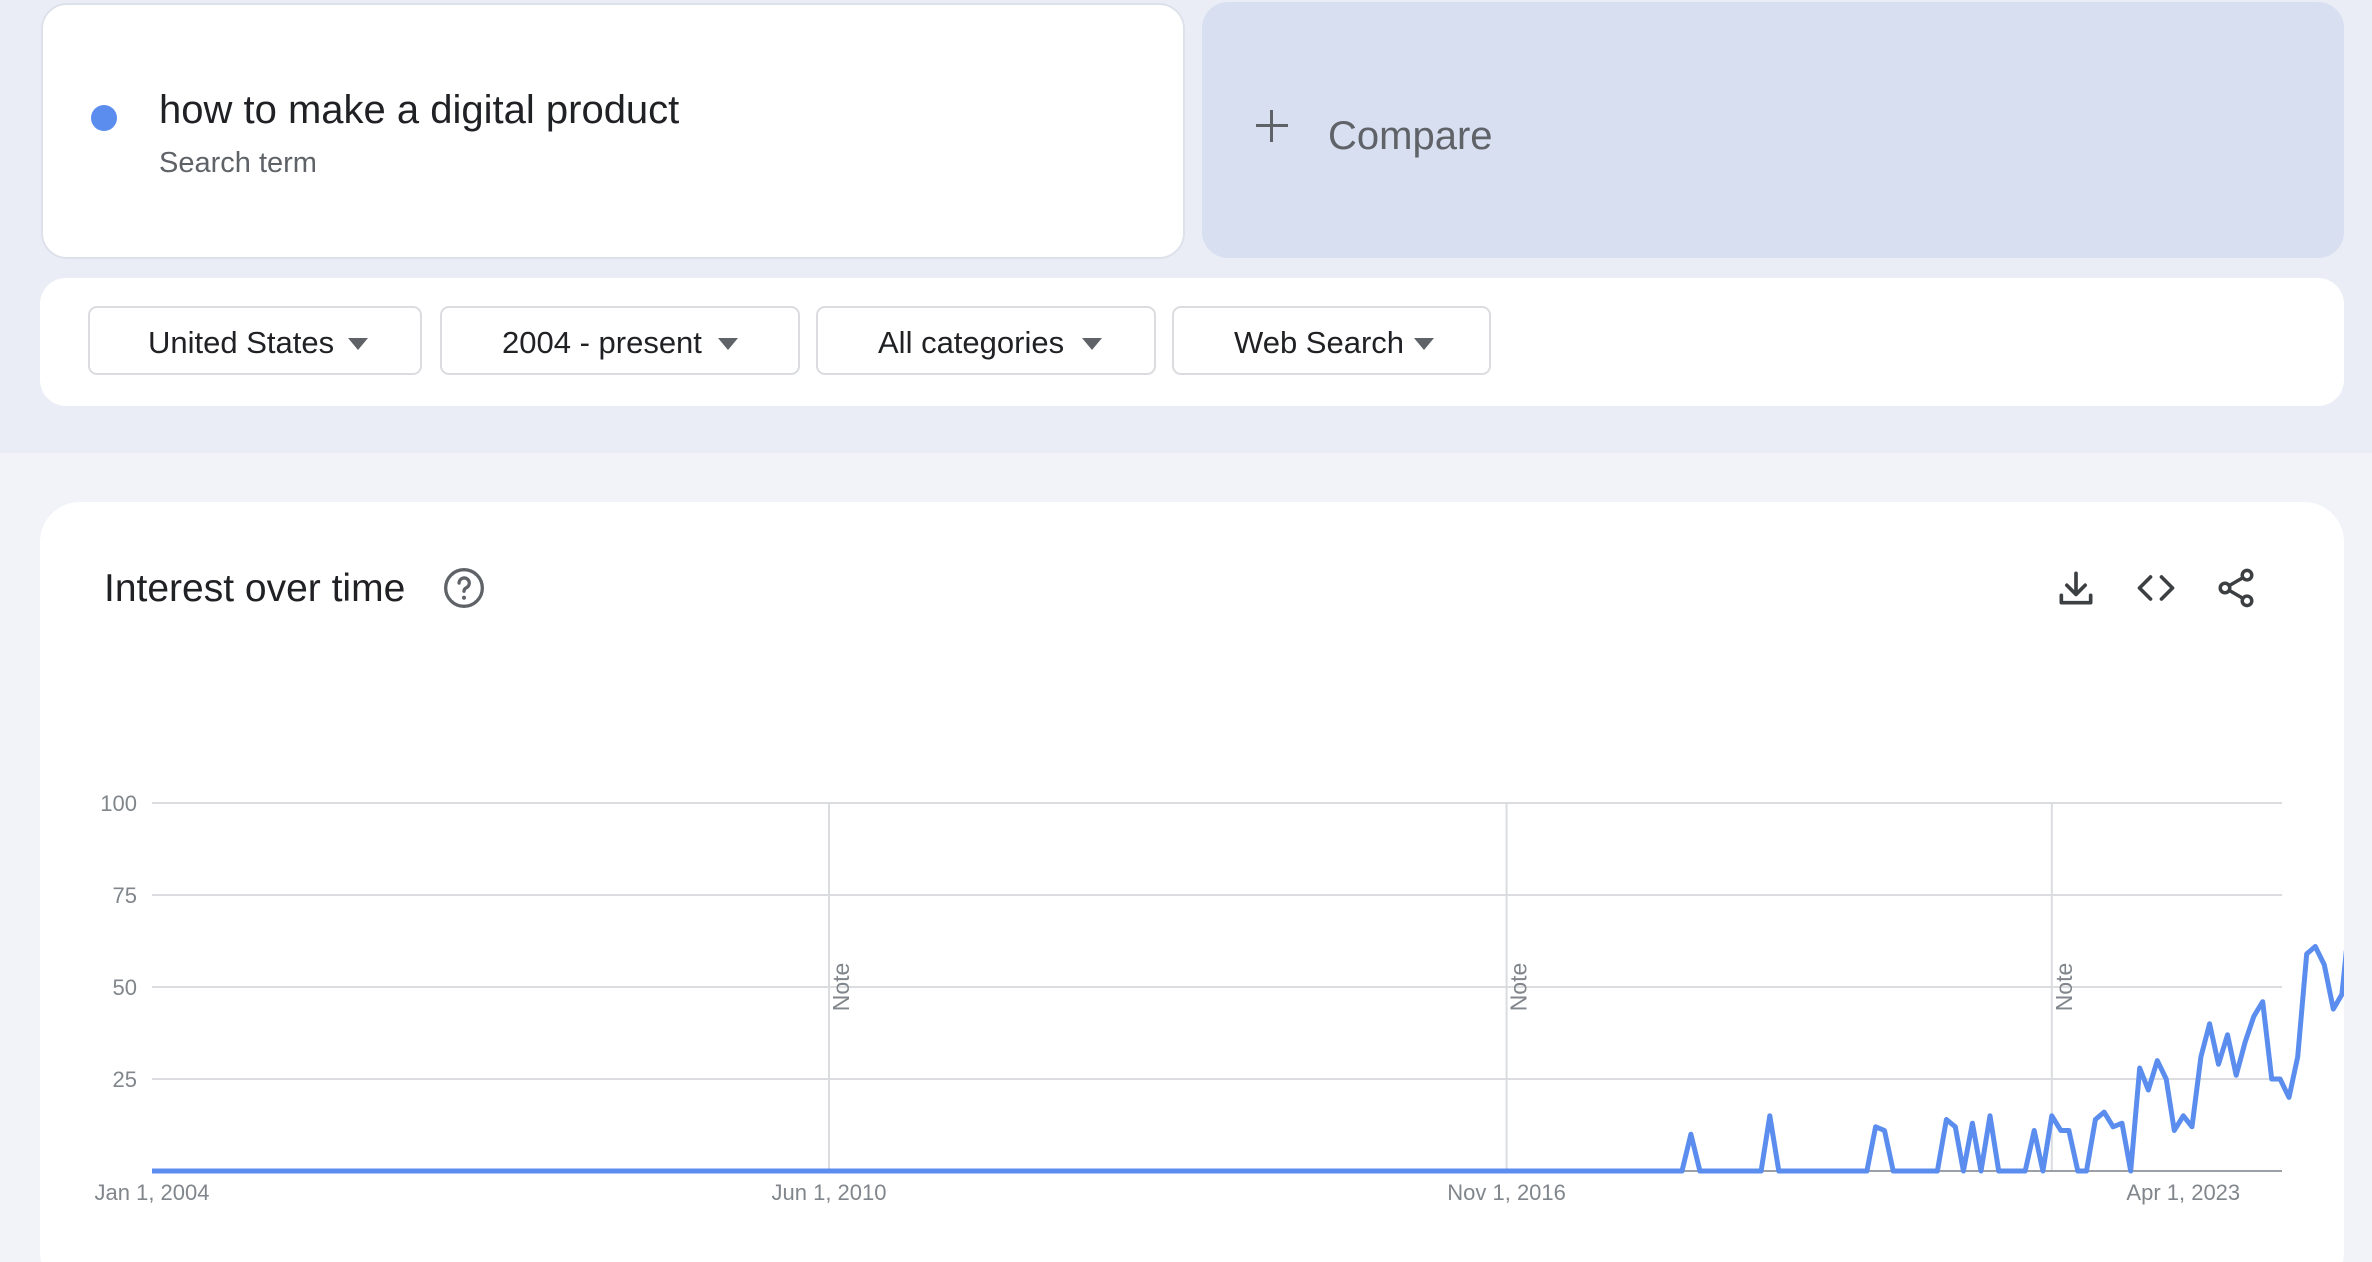 Image resolution: width=2372 pixels, height=1262 pixels. What do you see at coordinates (1506, 1192) in the screenshot?
I see `x-tick-label: Nov 1, 2016` at bounding box center [1506, 1192].